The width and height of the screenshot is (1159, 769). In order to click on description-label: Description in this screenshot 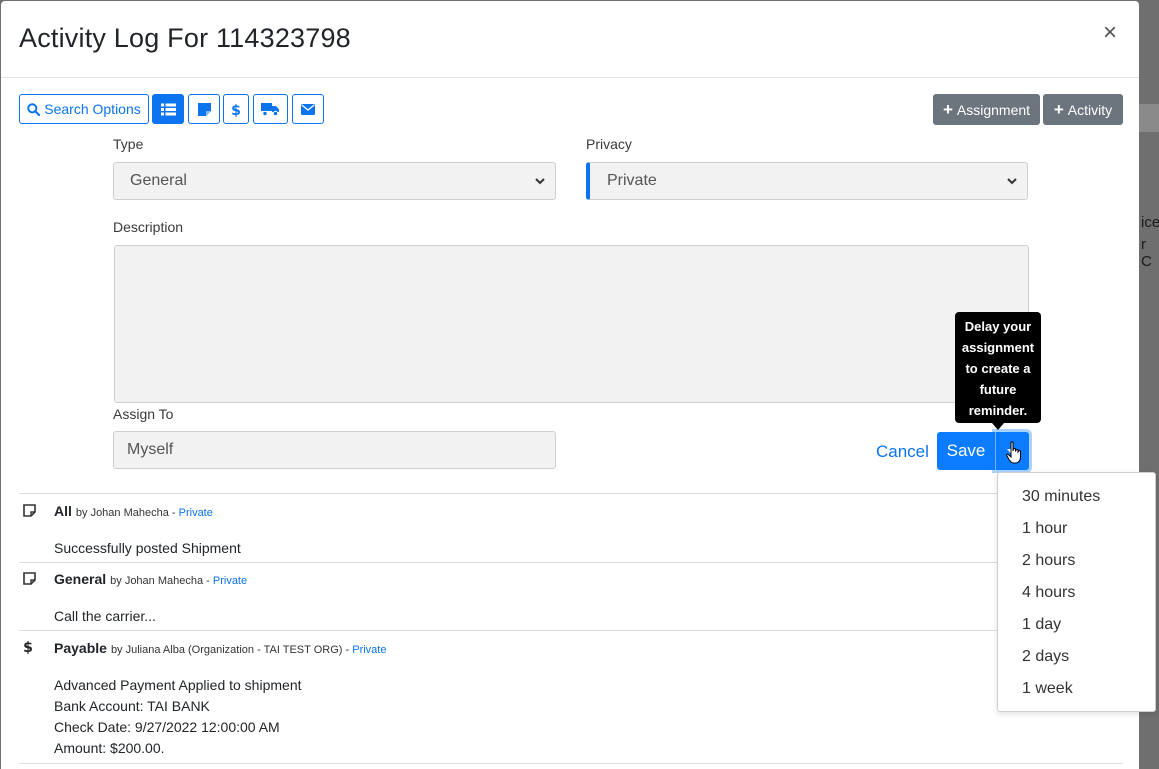, I will do `click(148, 227)`.